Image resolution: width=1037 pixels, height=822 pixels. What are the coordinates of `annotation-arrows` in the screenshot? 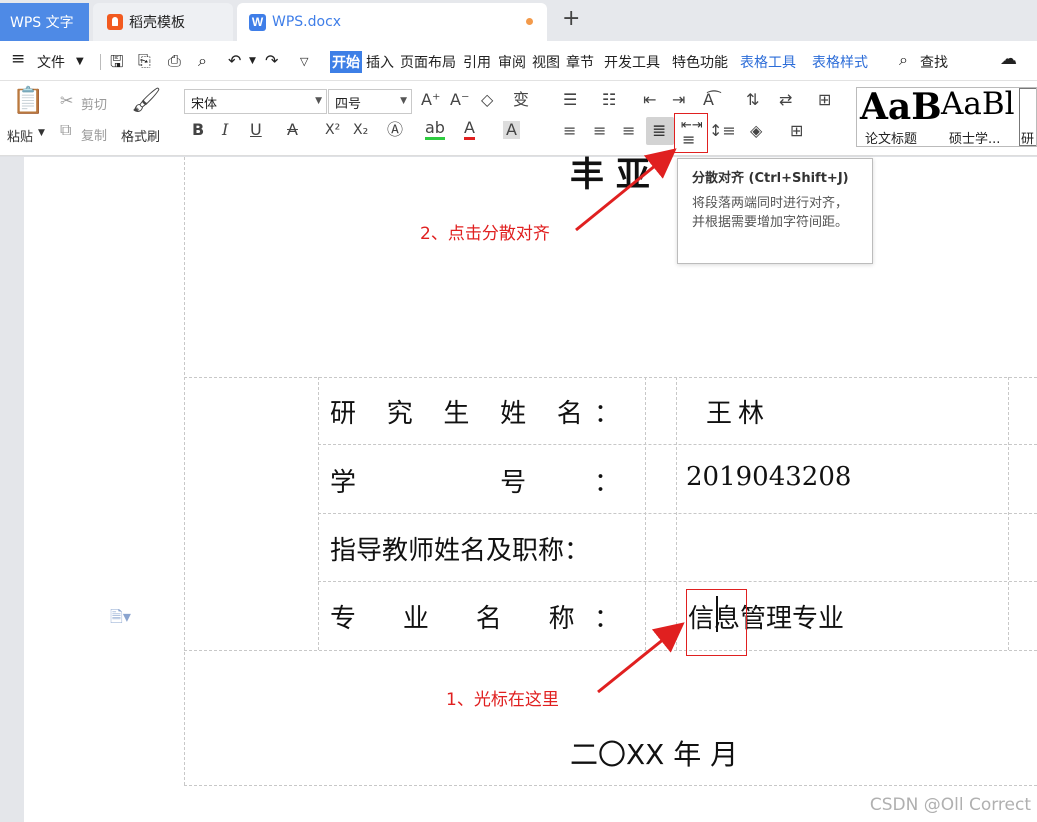 It's located at (630, 421).